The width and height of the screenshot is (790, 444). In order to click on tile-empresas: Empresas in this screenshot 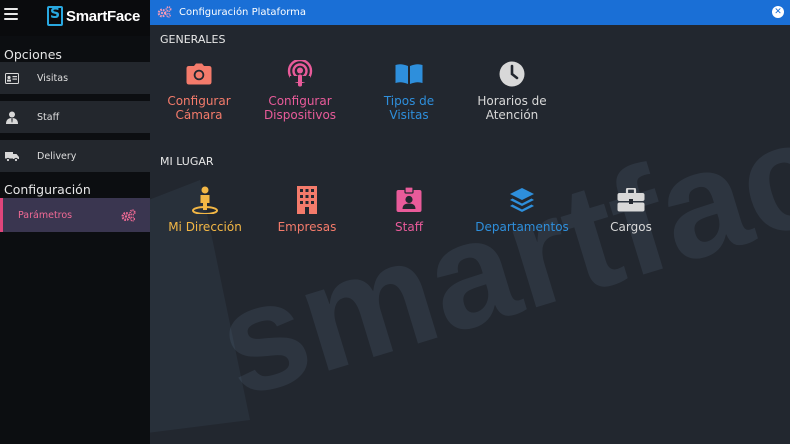, I will do `click(307, 210)`.